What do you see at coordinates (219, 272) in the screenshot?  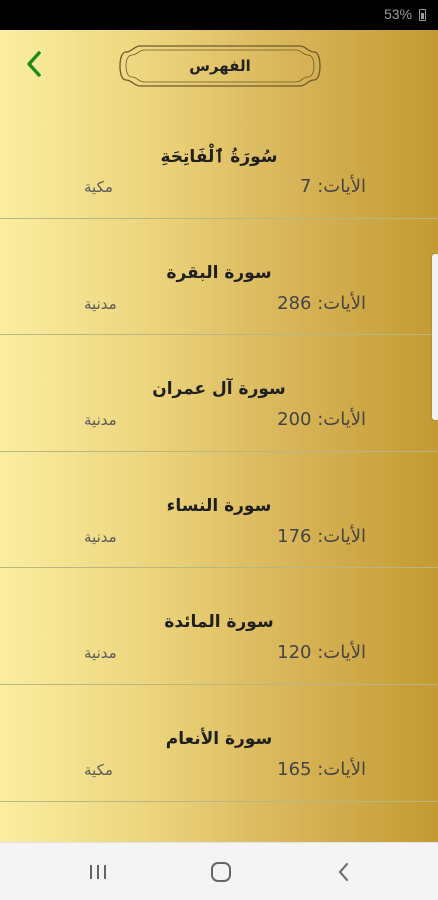 I see `surah-name: سورة البقرة` at bounding box center [219, 272].